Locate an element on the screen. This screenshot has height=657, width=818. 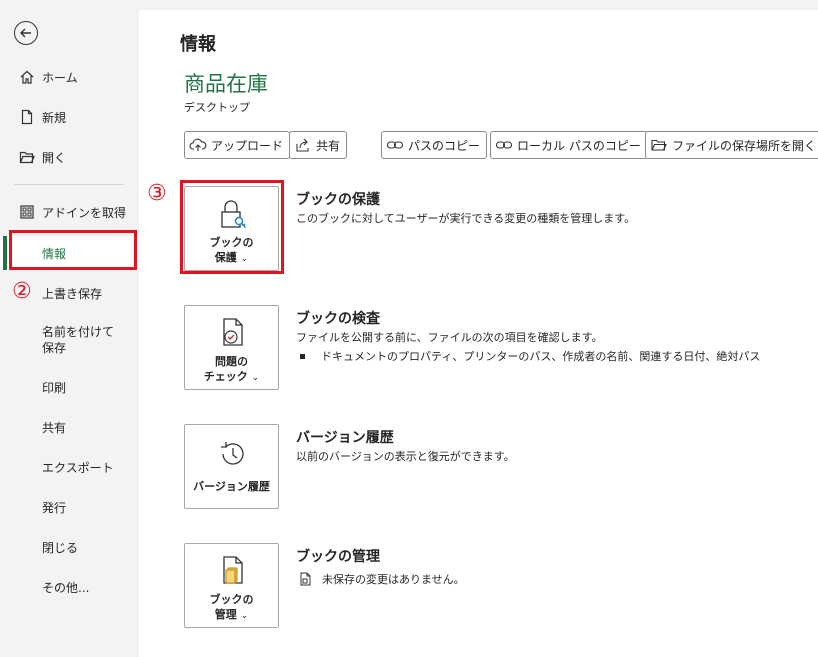
annotation-step-2: ② is located at coordinates (22, 291).